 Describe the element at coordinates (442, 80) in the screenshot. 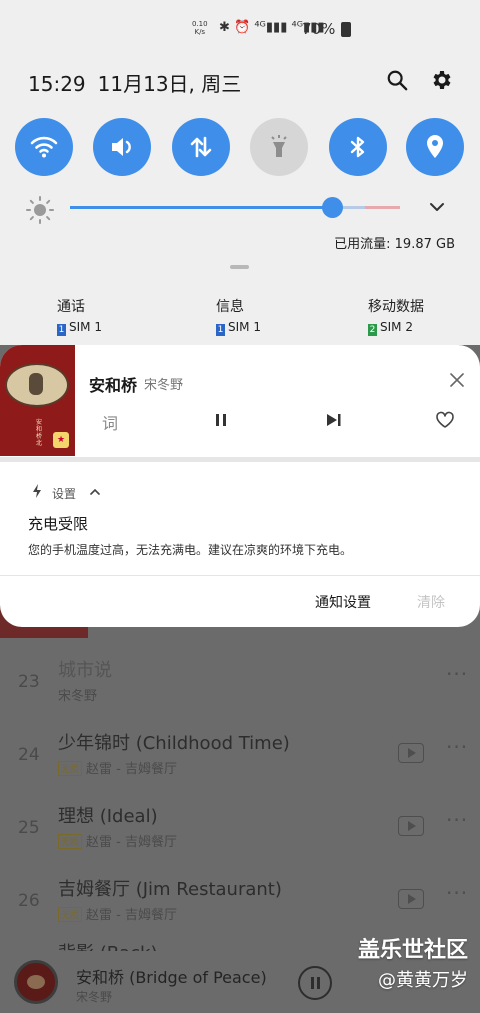

I see `gear-icon` at that location.